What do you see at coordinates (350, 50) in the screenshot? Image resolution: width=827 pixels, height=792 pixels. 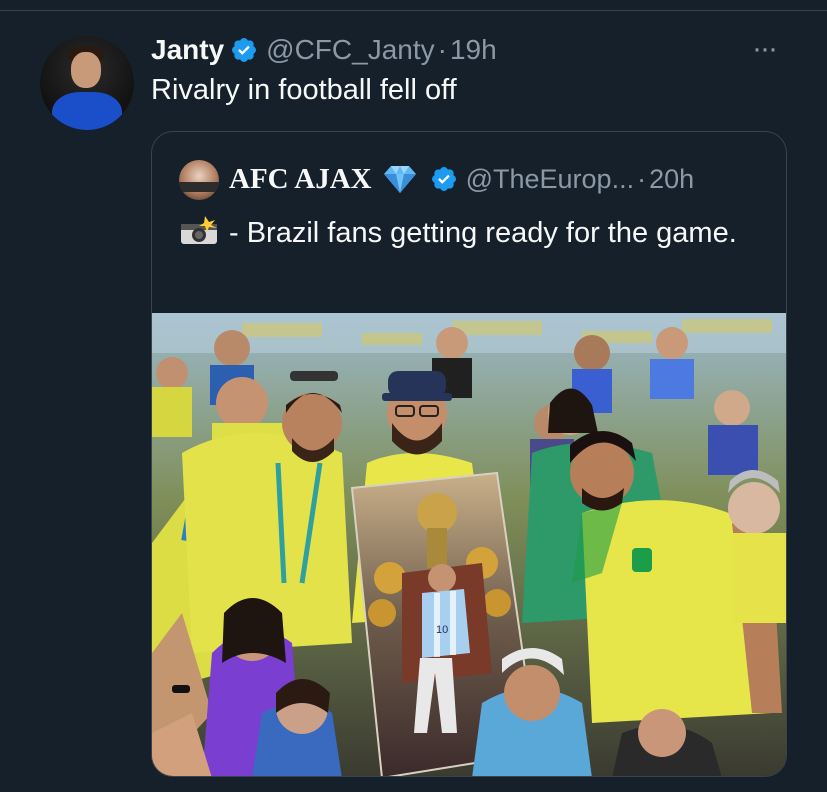 I see `author-handle: @CFC_Janty` at bounding box center [350, 50].